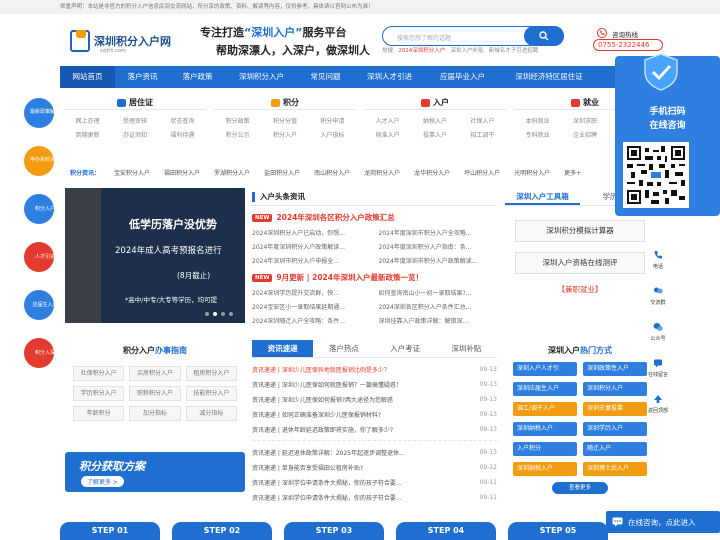 The width and height of the screenshot is (720, 540). I want to click on category-link: 积分申请, so click(332, 120).